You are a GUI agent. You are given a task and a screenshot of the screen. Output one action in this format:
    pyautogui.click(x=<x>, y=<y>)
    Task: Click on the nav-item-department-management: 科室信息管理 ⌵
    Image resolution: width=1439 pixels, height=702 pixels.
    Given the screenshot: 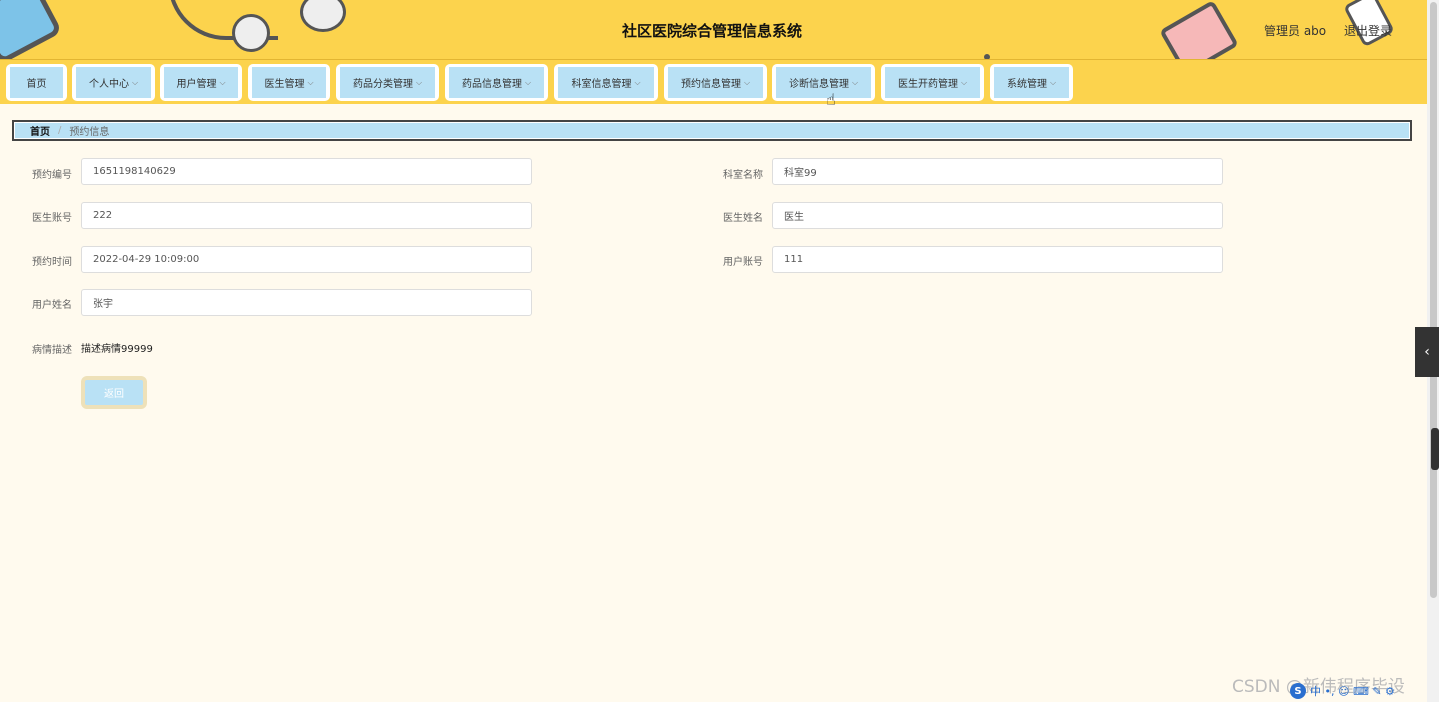 What is the action you would take?
    pyautogui.click(x=606, y=82)
    